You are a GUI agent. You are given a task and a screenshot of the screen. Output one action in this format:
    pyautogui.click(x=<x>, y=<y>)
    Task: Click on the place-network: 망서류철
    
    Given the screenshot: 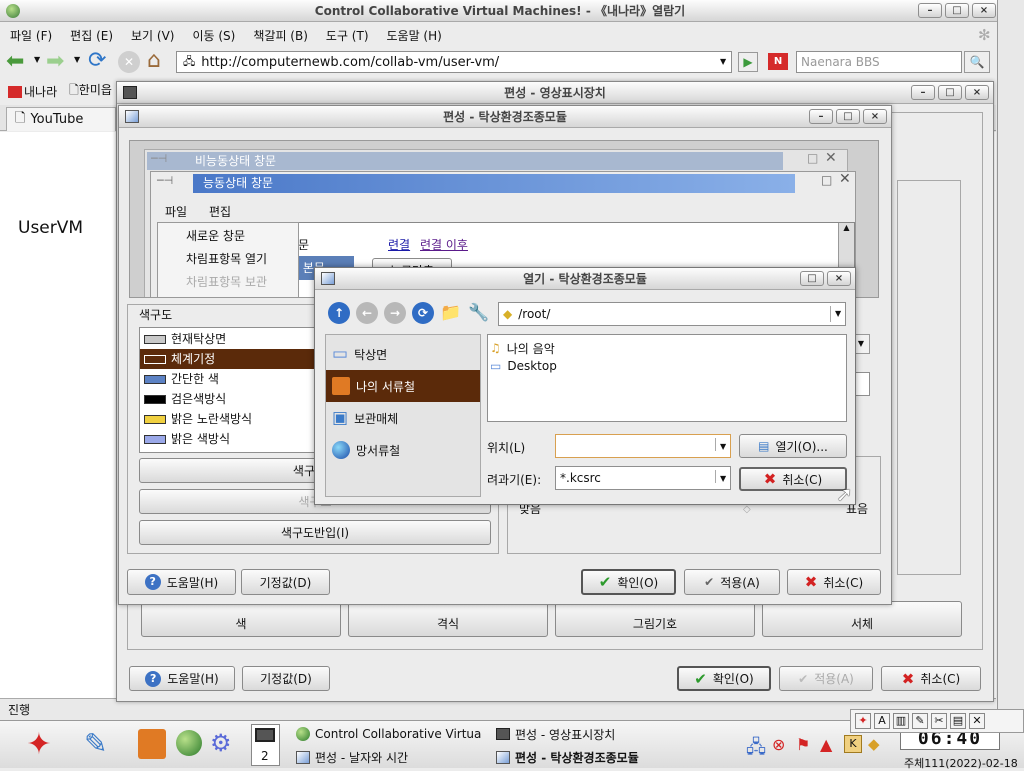 What is the action you would take?
    pyautogui.click(x=403, y=450)
    